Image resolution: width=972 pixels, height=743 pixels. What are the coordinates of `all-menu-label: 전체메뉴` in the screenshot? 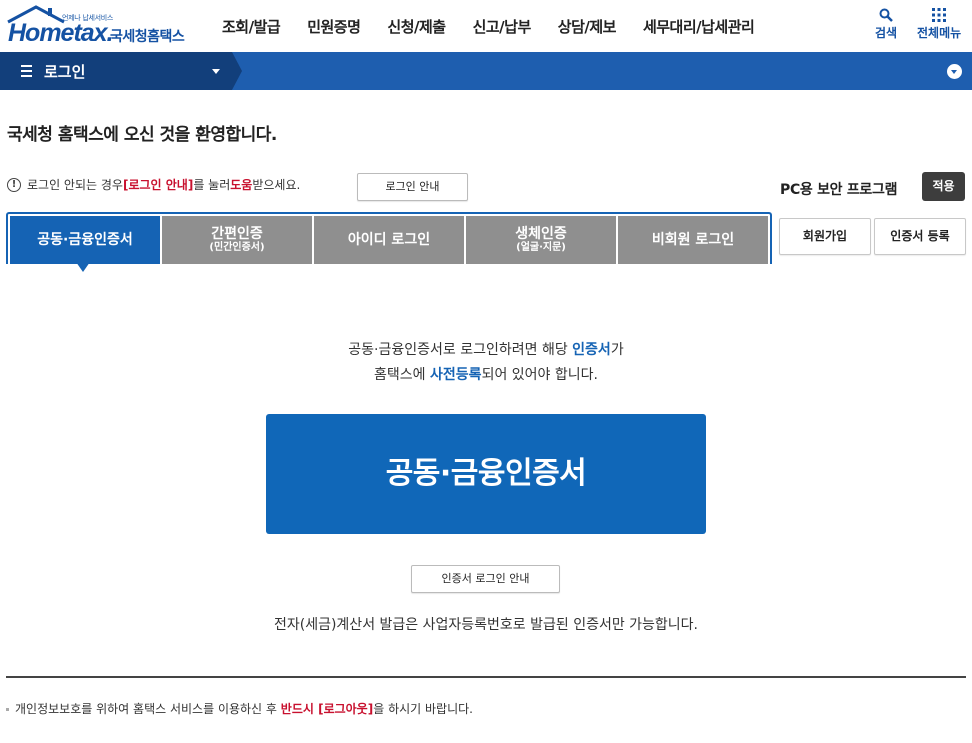 It's located at (939, 33).